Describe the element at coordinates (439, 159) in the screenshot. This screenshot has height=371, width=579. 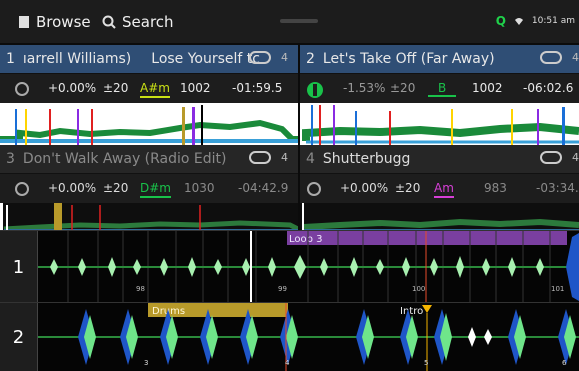
I see `deck-4-titlebar: 4 Shutterbugg 4` at that location.